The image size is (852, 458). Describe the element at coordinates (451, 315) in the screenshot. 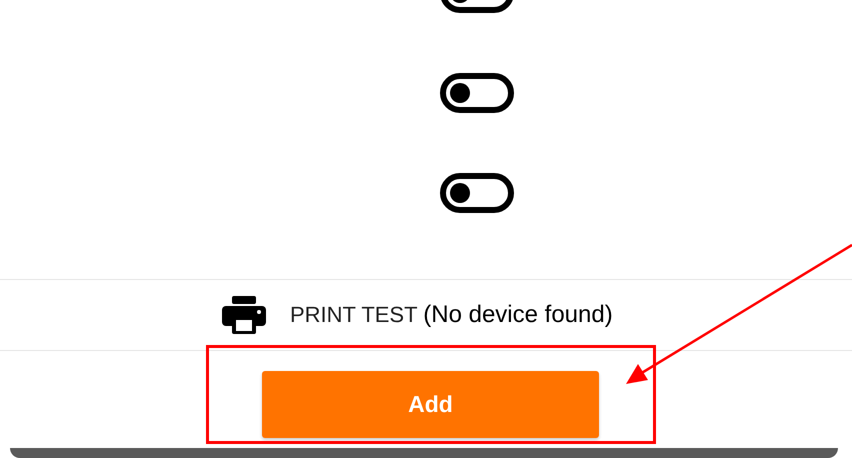

I see `print-test-label: PRINT TEST (No device found)` at that location.